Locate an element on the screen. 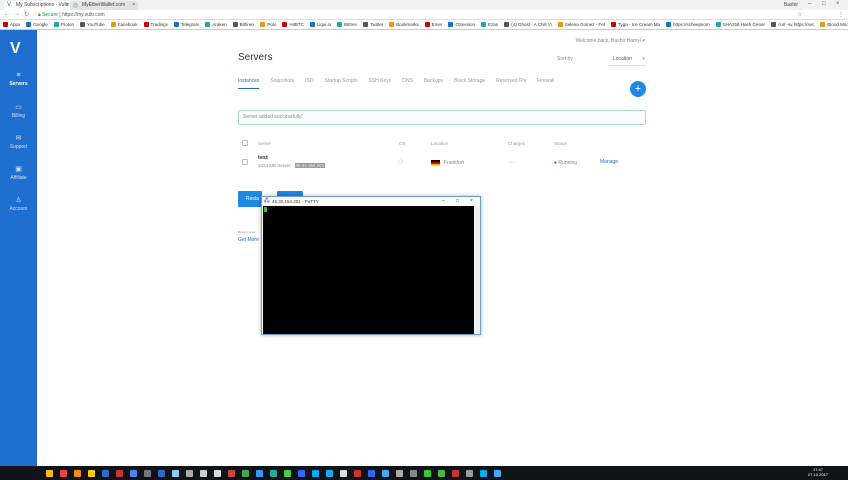 The width and height of the screenshot is (848, 480). putty-window: 🖧︎ 45.32.154.201 - PuTTY – □ × is located at coordinates (371, 265).